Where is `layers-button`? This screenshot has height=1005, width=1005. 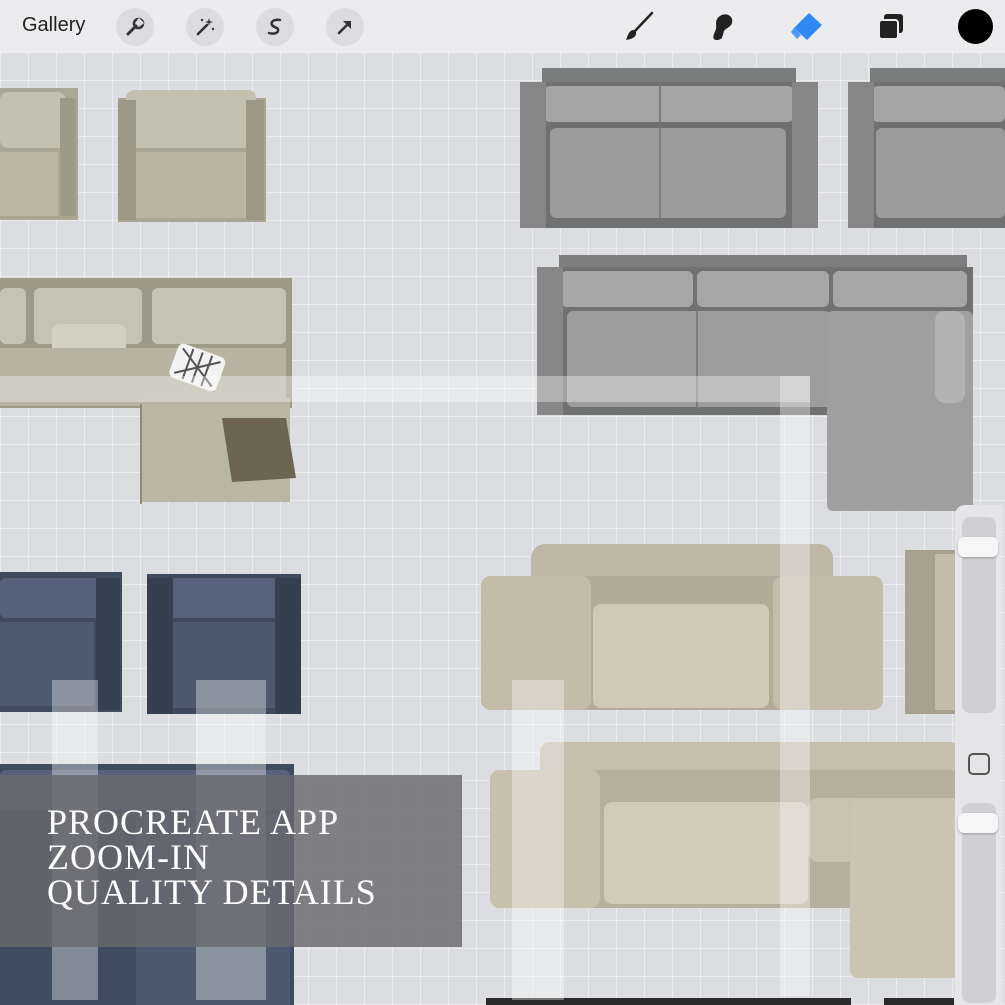
layers-button is located at coordinates (891, 27).